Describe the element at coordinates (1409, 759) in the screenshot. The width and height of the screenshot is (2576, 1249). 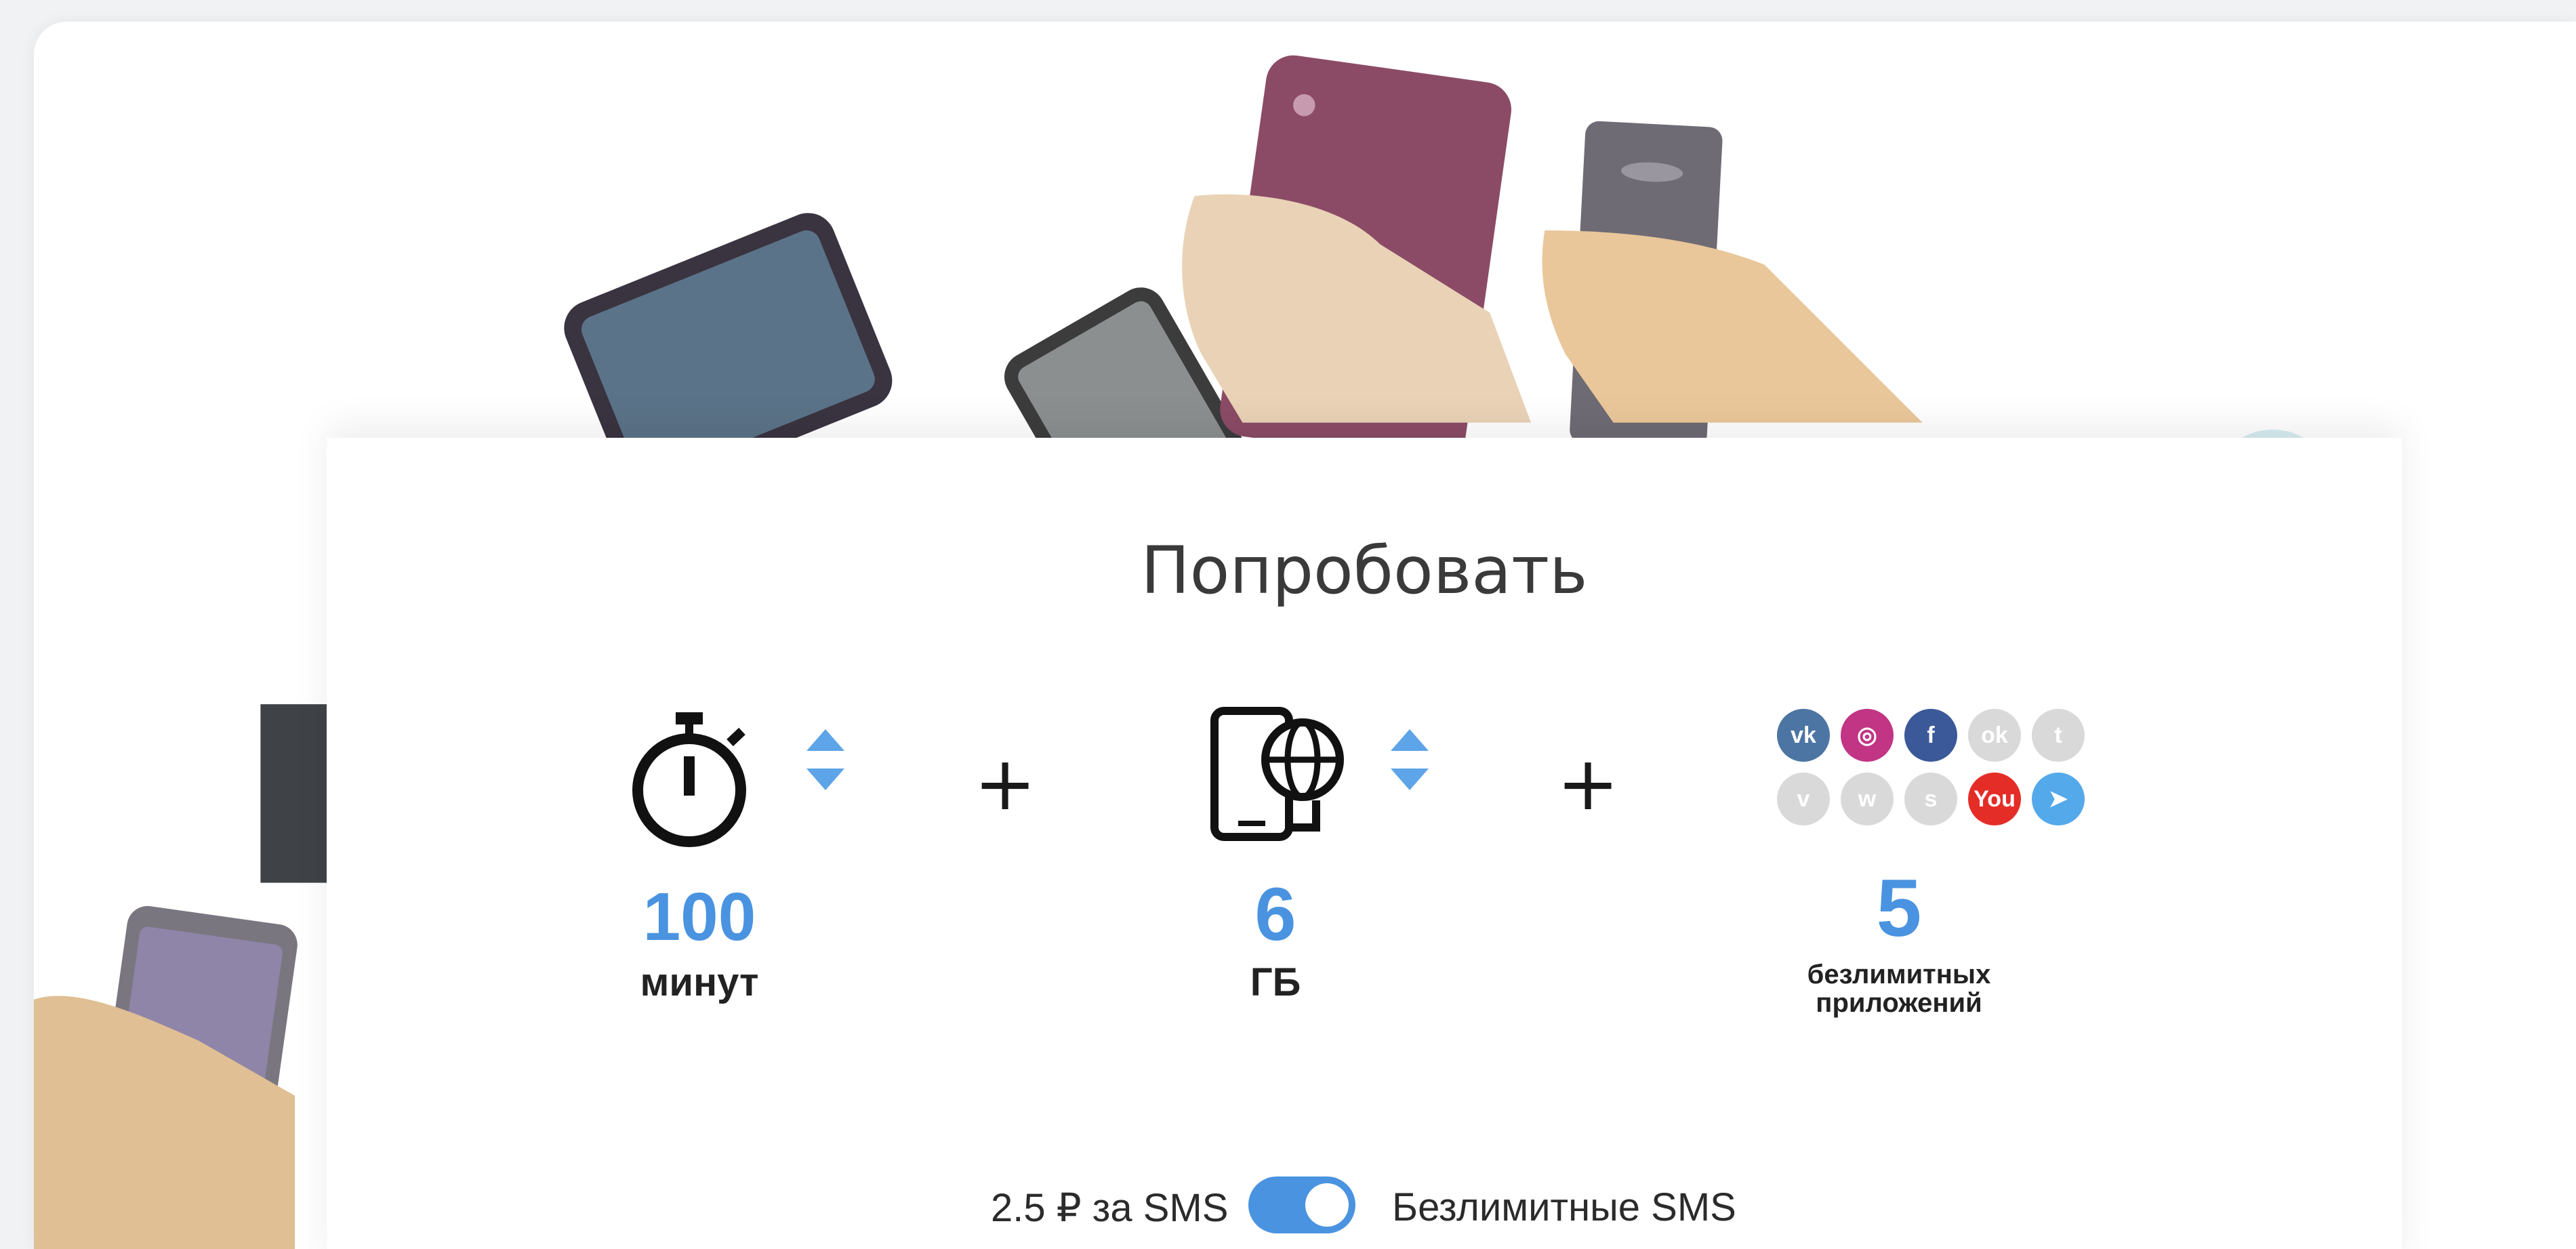
I see `data-stepper` at that location.